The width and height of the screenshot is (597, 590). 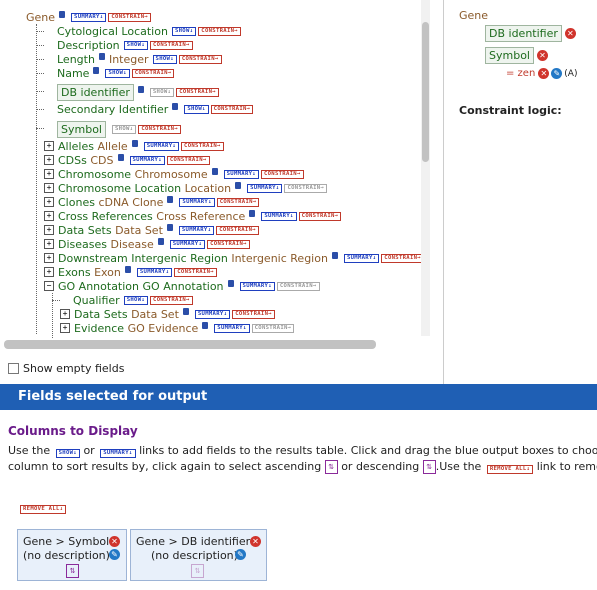 What do you see at coordinates (49, 286) in the screenshot?
I see `collapse-icon: −` at bounding box center [49, 286].